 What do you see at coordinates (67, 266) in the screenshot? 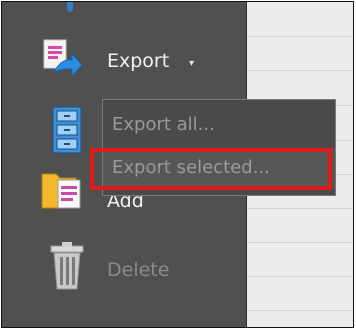
I see `trash-icon` at bounding box center [67, 266].